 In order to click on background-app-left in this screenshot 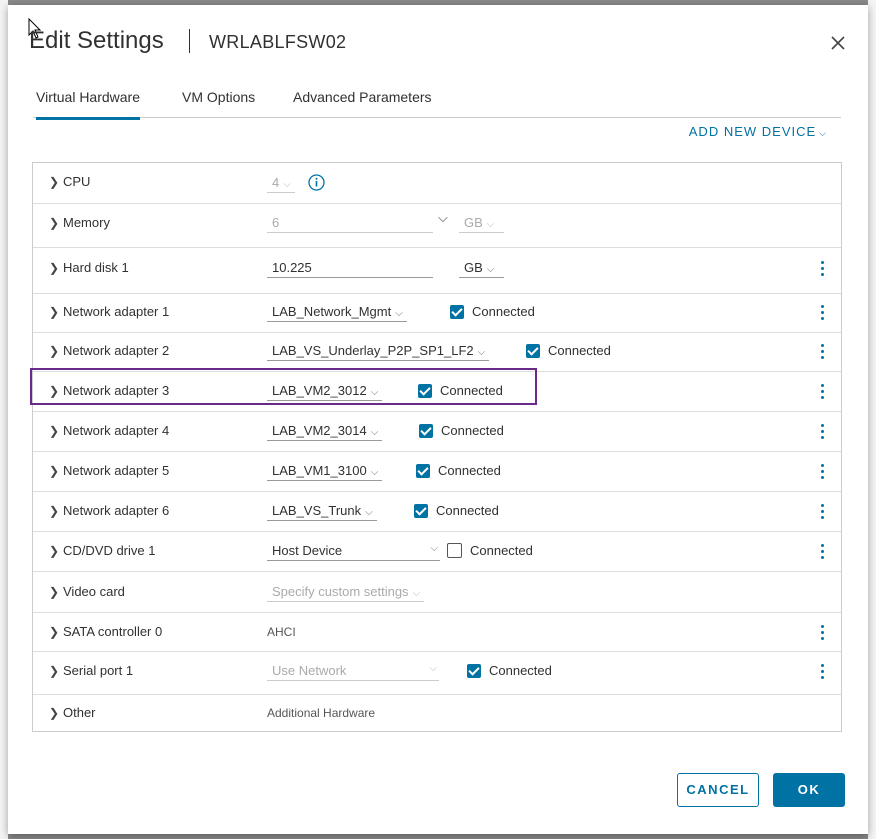, I will do `click(4, 419)`.